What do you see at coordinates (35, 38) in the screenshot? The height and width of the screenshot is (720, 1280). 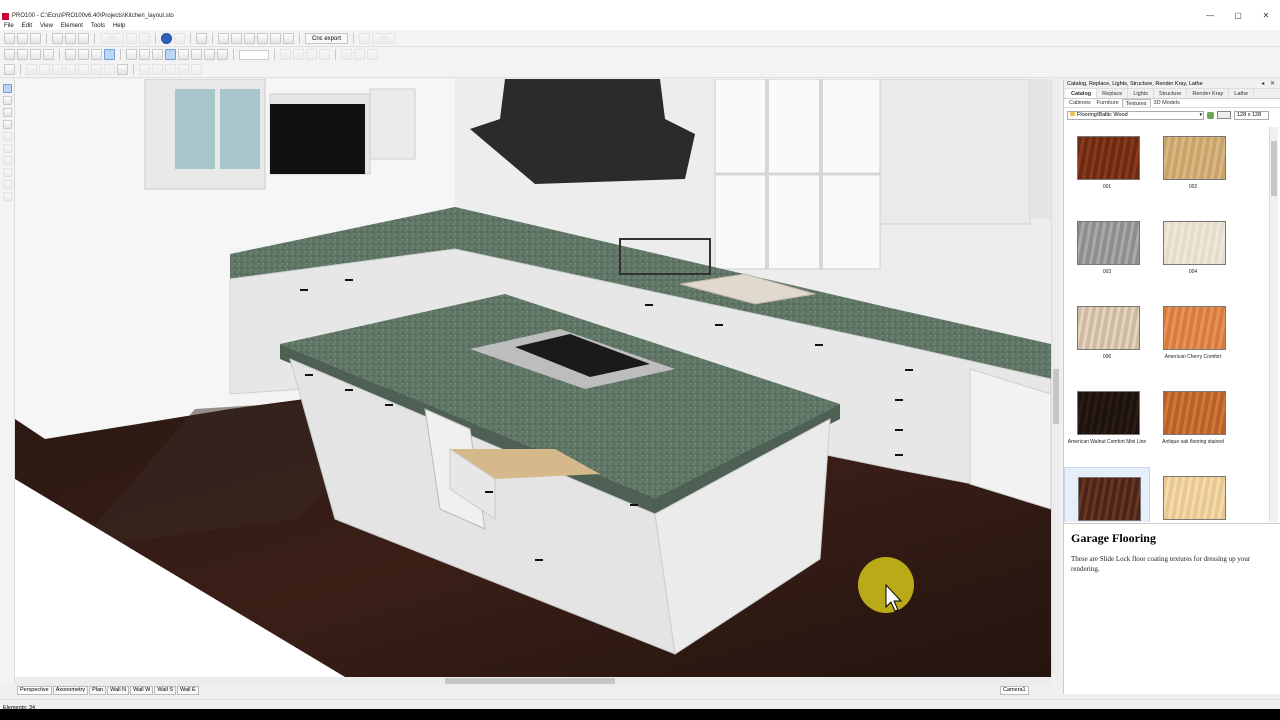 I see `save-icon` at bounding box center [35, 38].